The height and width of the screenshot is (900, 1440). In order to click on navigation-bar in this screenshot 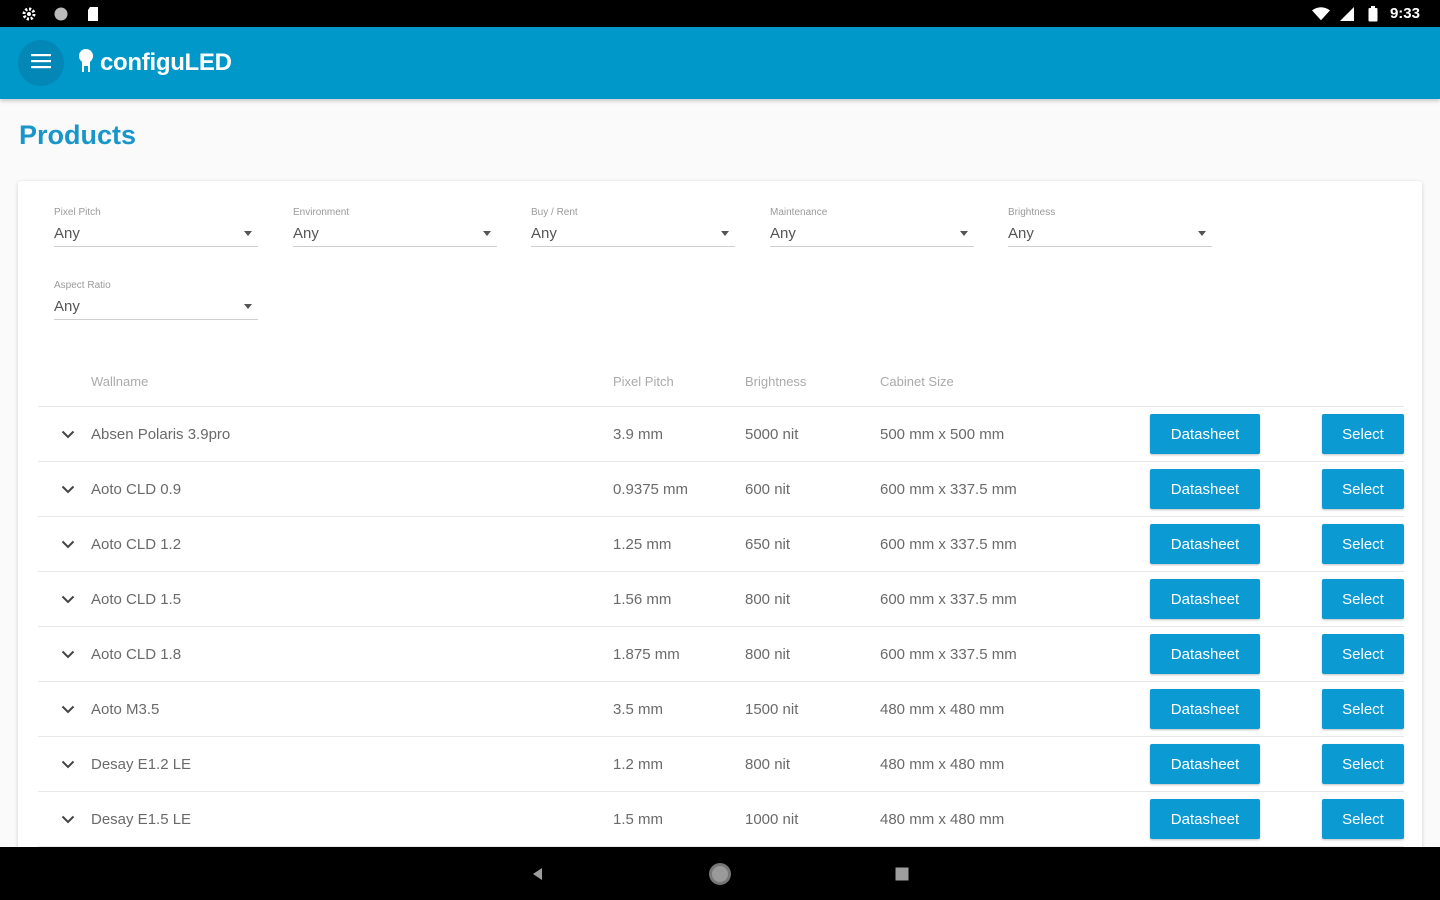, I will do `click(720, 873)`.